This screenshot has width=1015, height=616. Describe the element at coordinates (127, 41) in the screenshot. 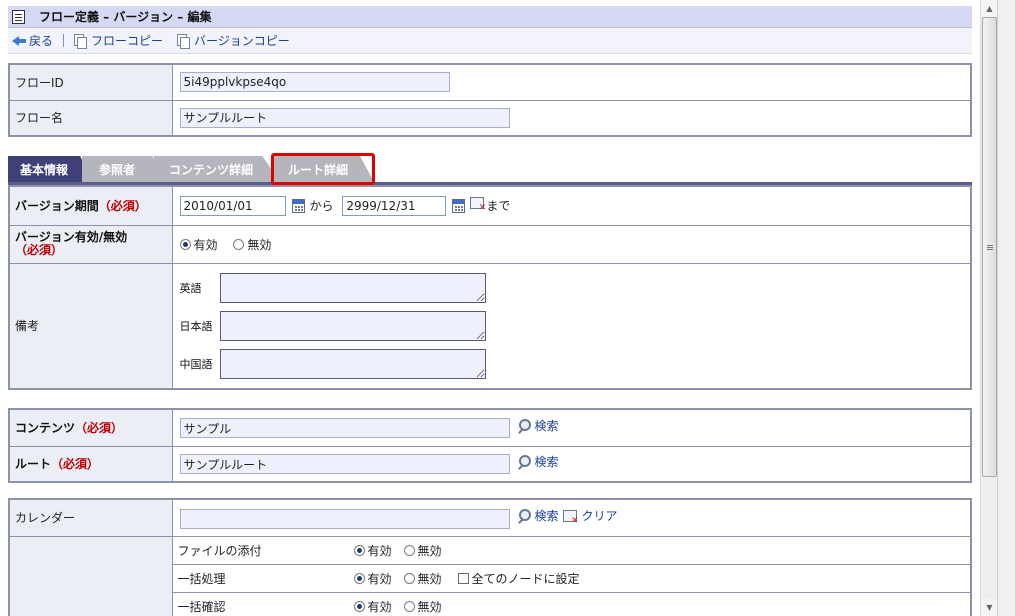

I see `flow-copy-label: フローコピー` at that location.